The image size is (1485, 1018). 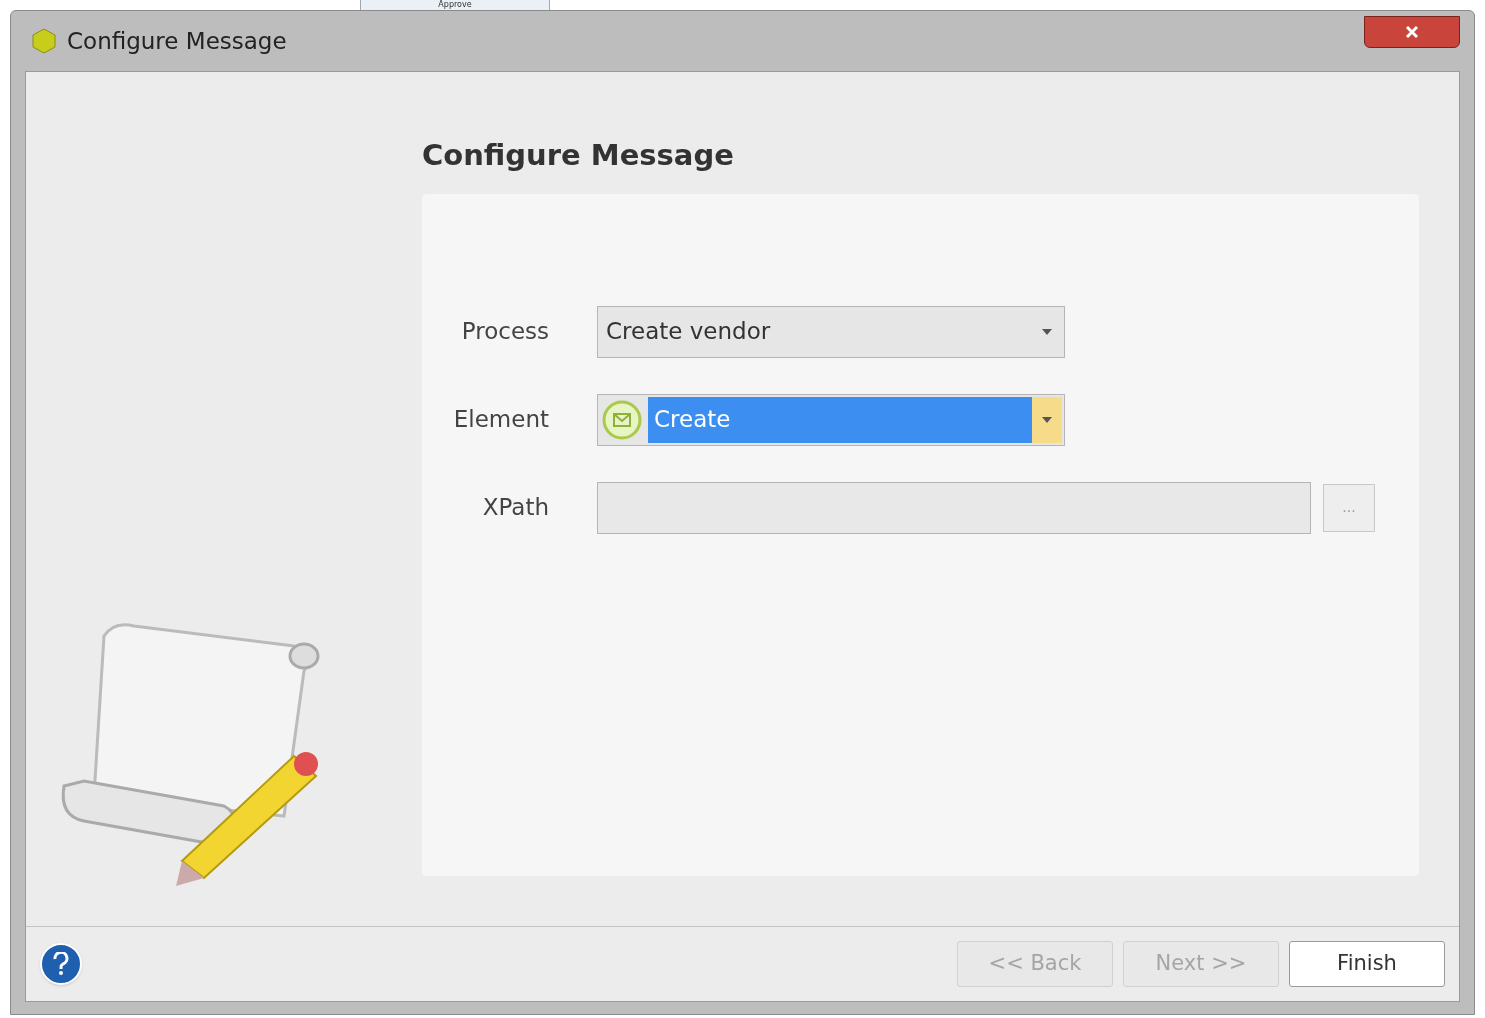 I want to click on help-button, so click(x=61, y=964).